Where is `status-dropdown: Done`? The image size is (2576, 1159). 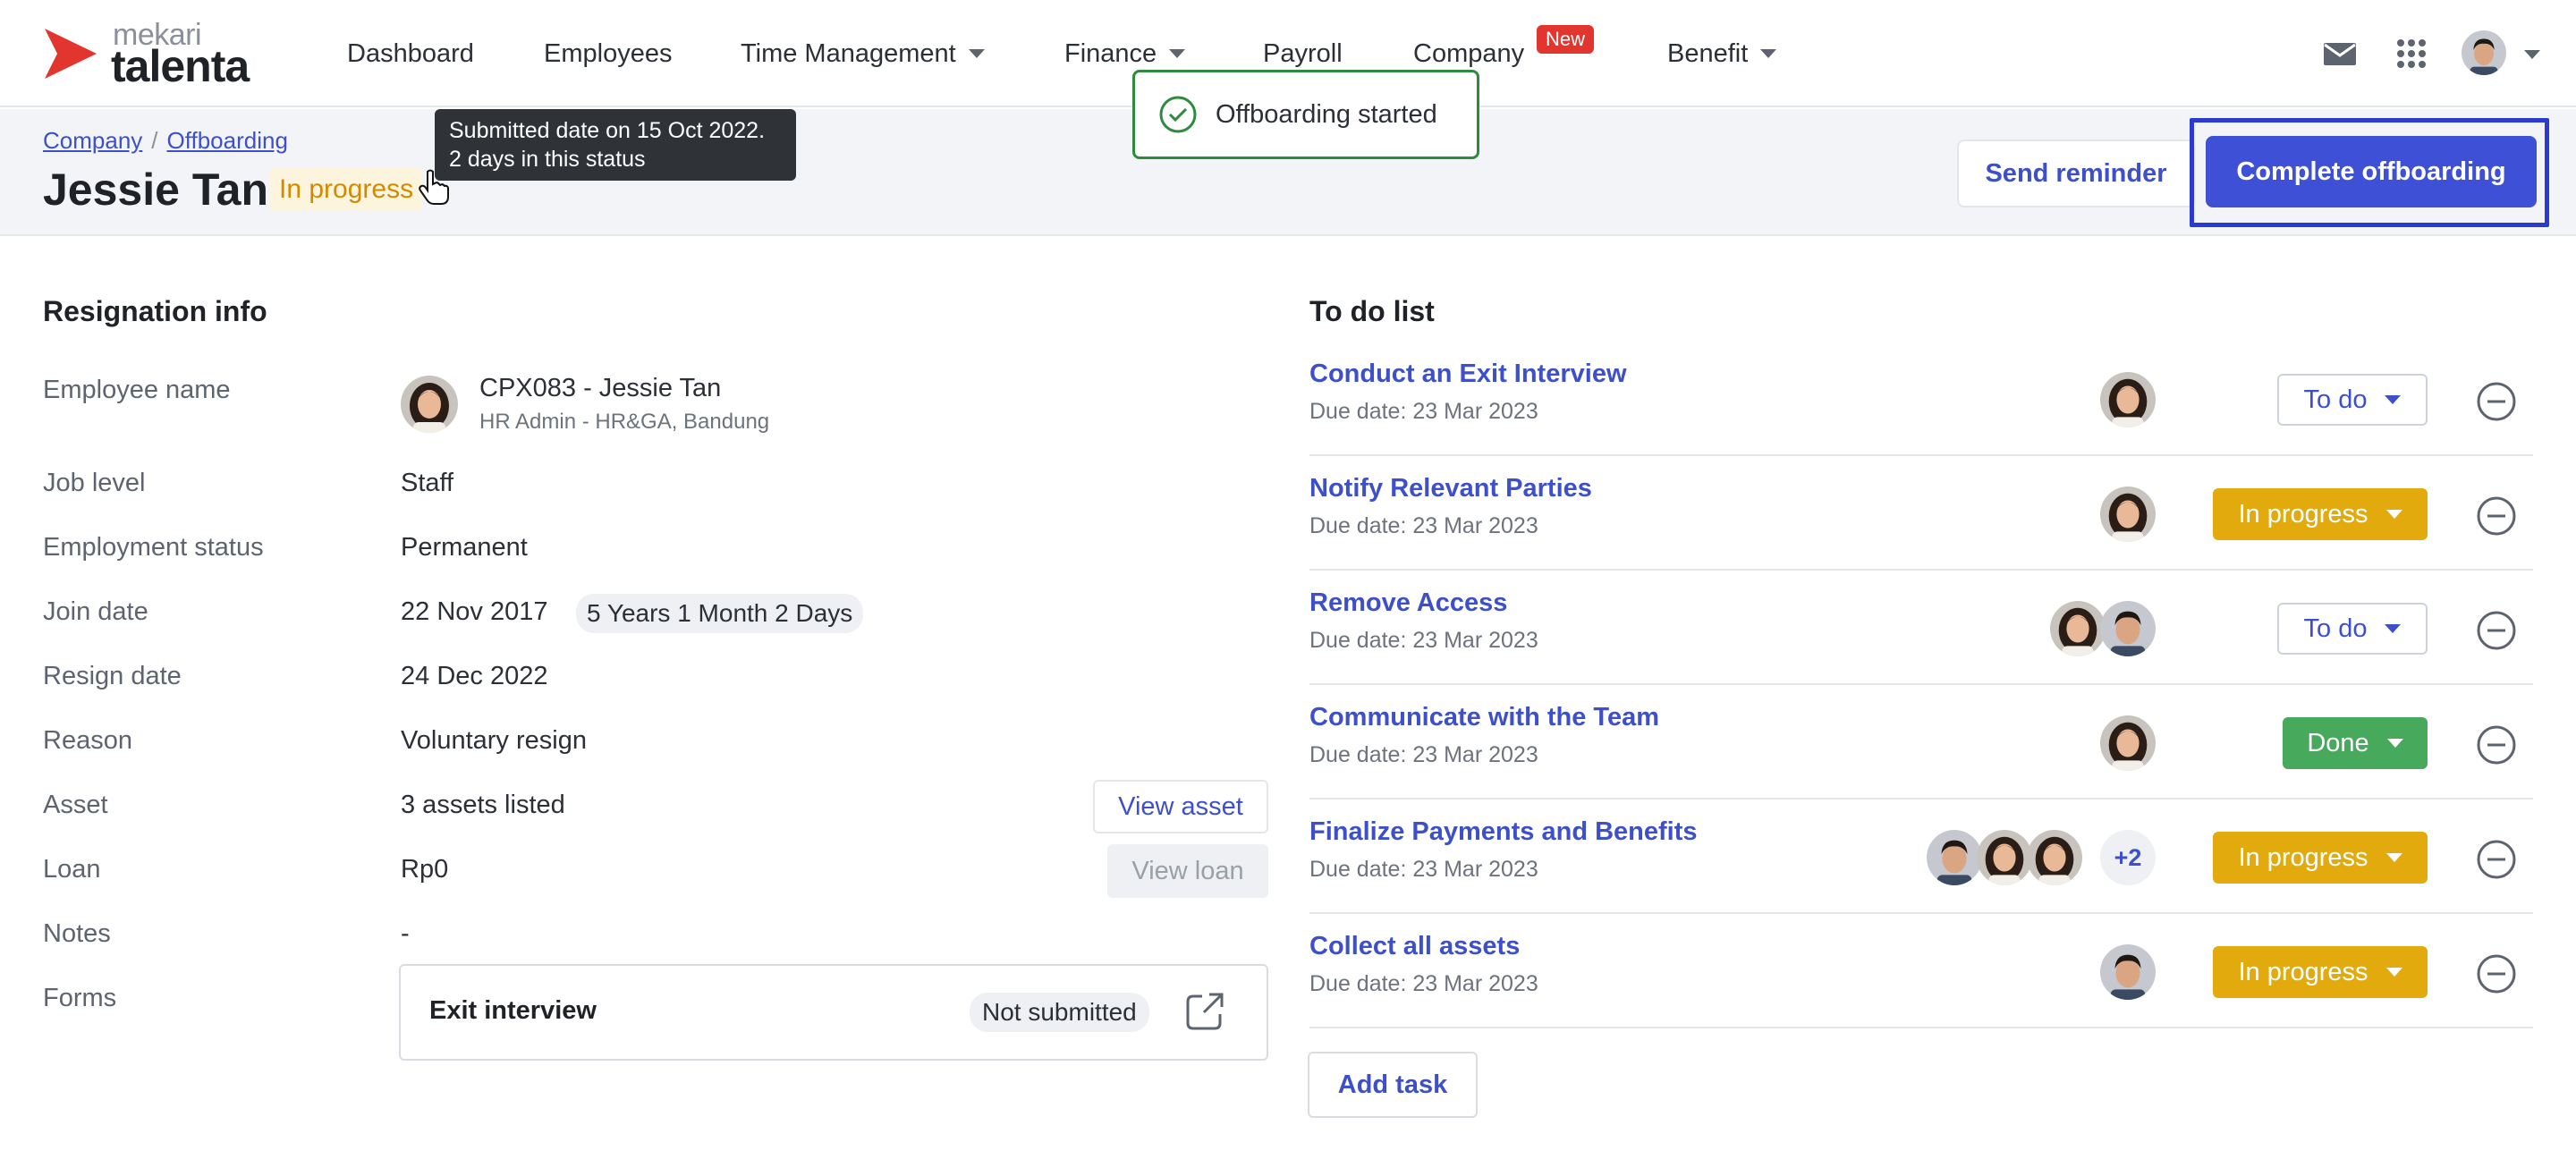
status-dropdown: Done is located at coordinates (2355, 743).